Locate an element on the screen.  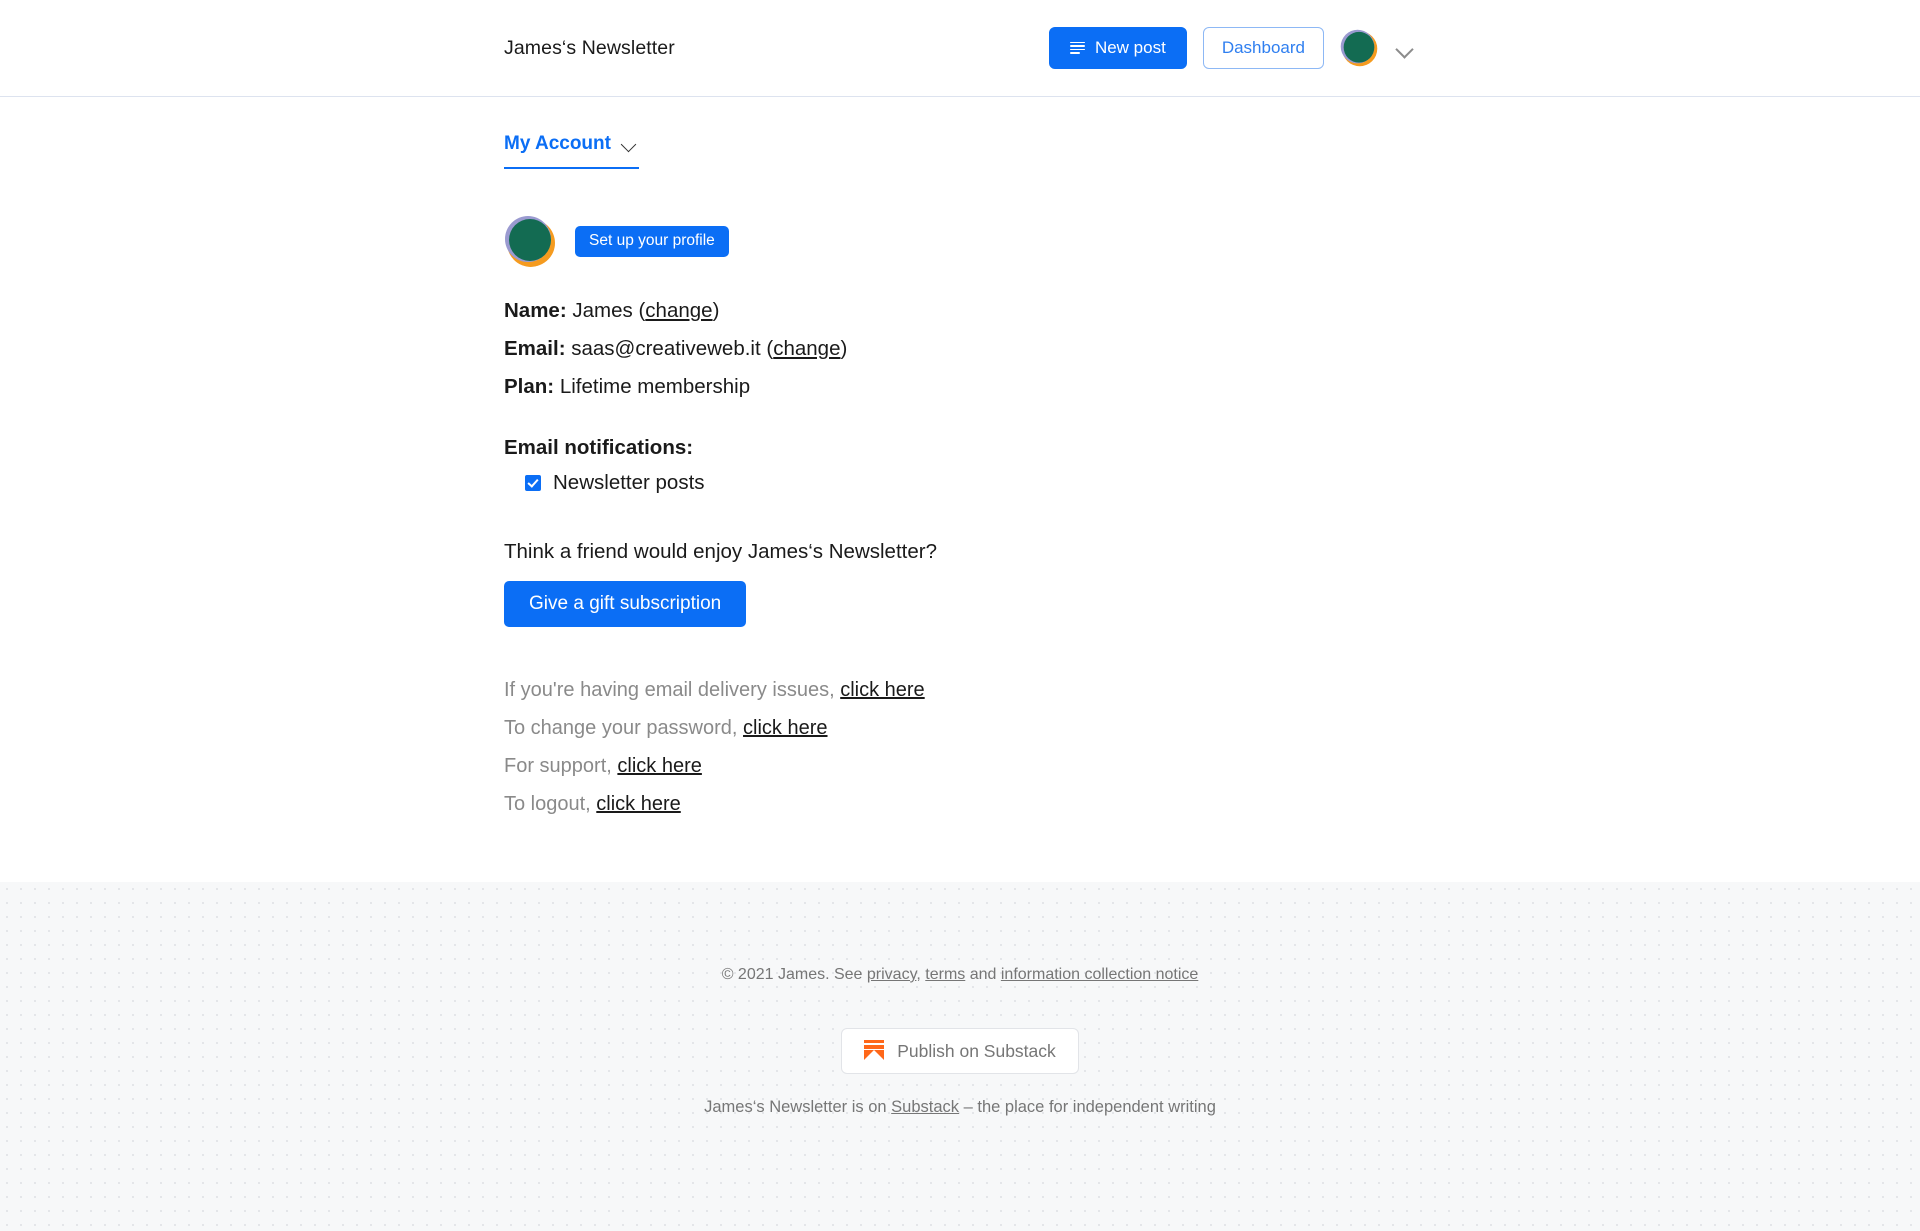
change-name-link: change is located at coordinates (678, 310).